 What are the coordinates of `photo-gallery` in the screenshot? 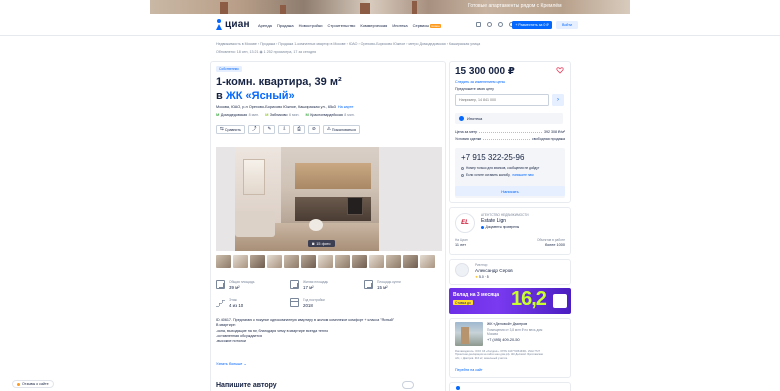 It's located at (329, 199).